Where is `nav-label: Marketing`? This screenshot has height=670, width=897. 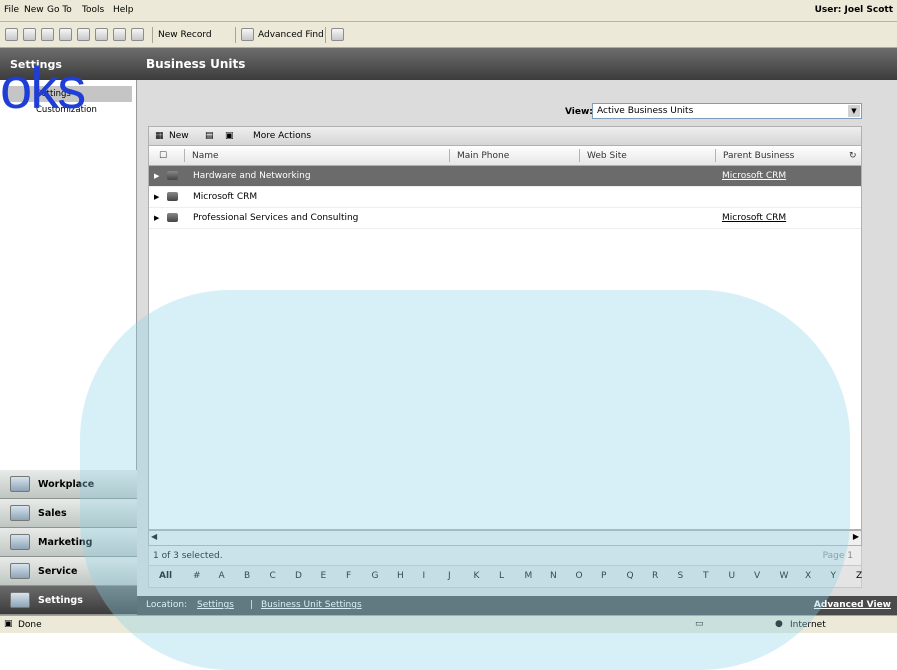 nav-label: Marketing is located at coordinates (65, 542).